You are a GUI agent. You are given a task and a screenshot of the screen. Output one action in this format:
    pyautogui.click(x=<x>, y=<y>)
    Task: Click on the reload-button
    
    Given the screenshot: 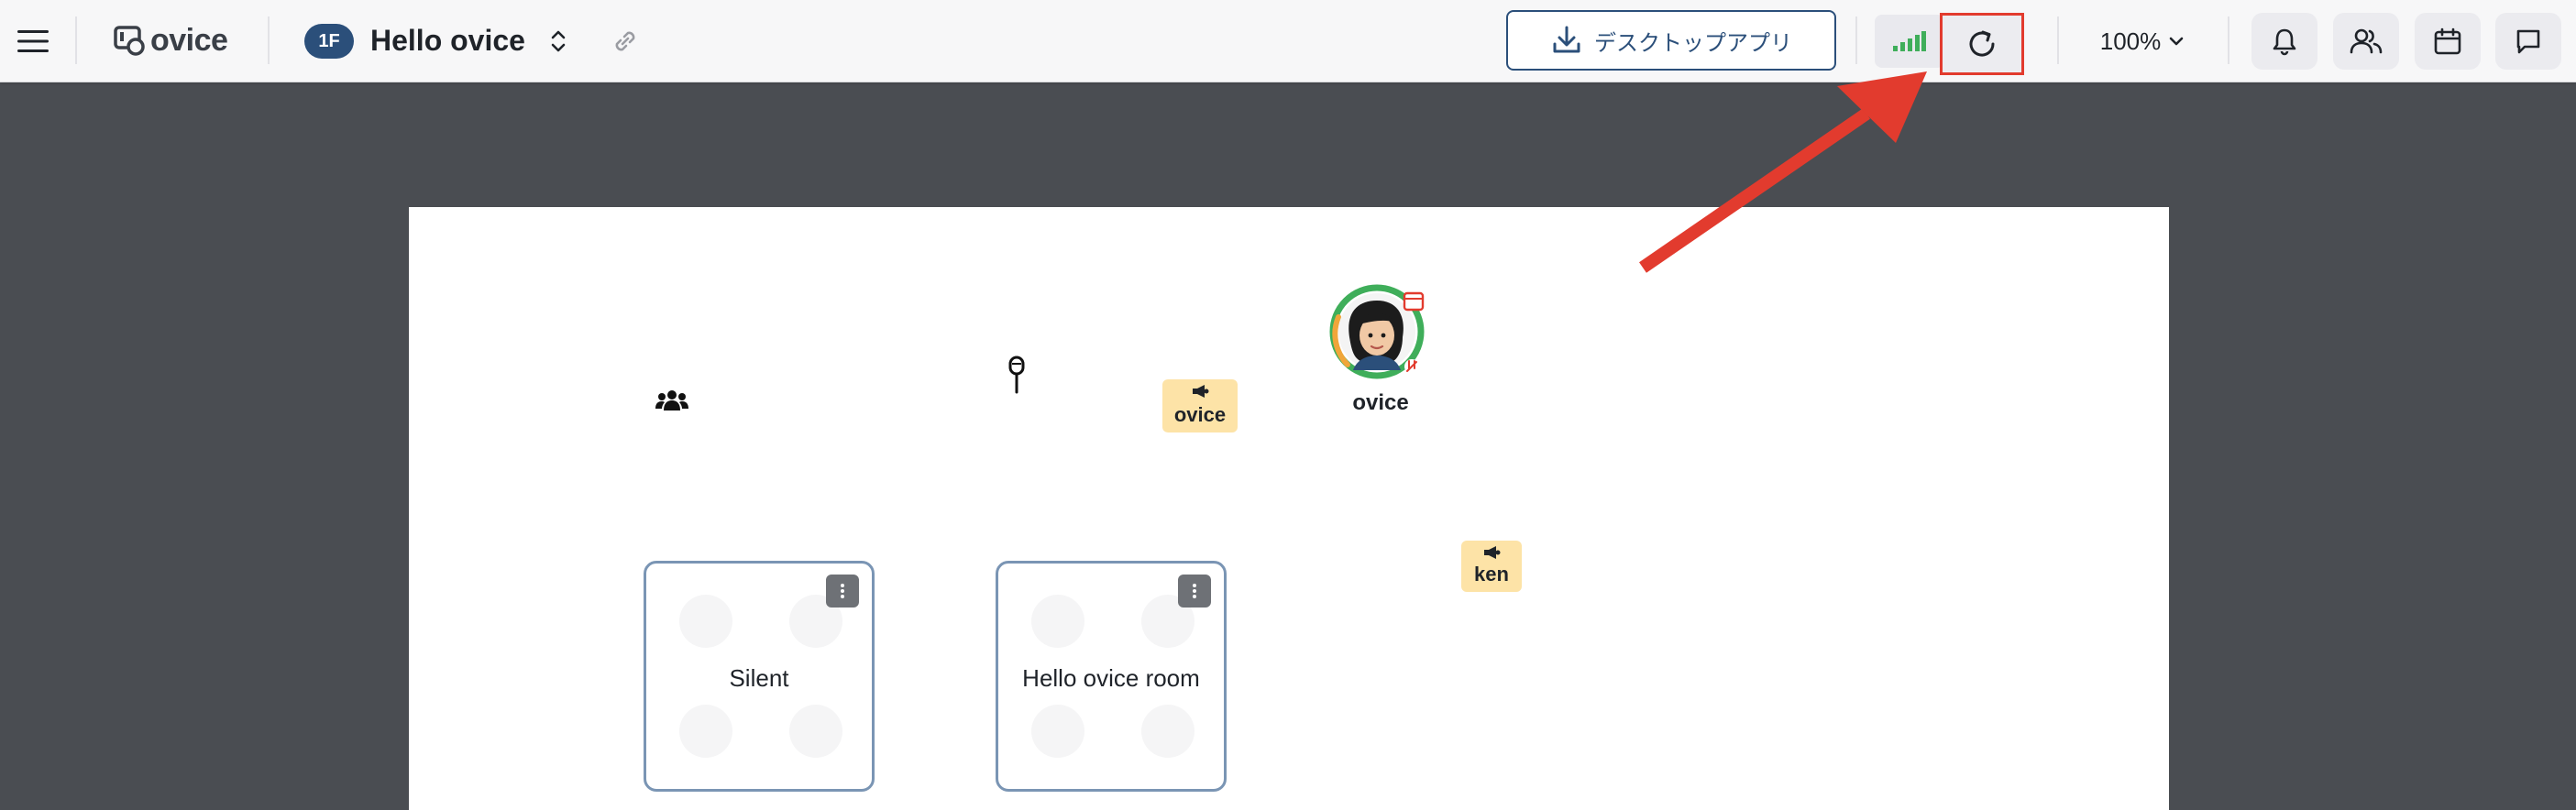 What is the action you would take?
    pyautogui.click(x=1982, y=44)
    